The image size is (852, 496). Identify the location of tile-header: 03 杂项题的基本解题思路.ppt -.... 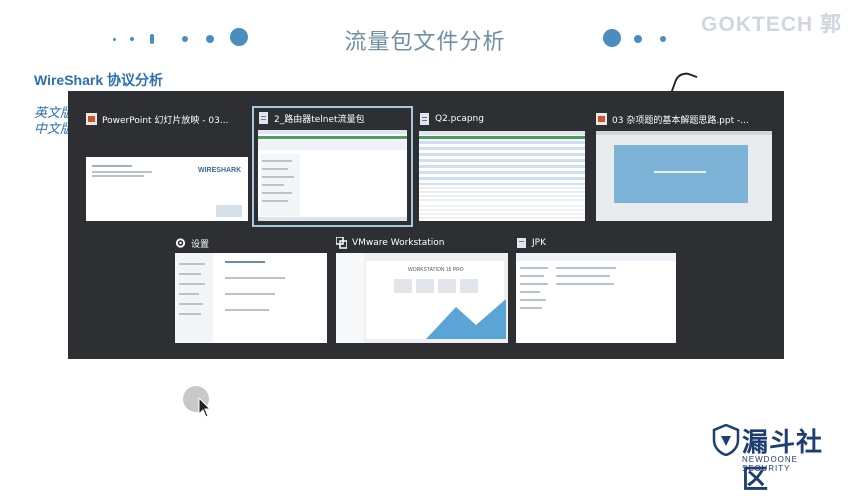
(684, 119).